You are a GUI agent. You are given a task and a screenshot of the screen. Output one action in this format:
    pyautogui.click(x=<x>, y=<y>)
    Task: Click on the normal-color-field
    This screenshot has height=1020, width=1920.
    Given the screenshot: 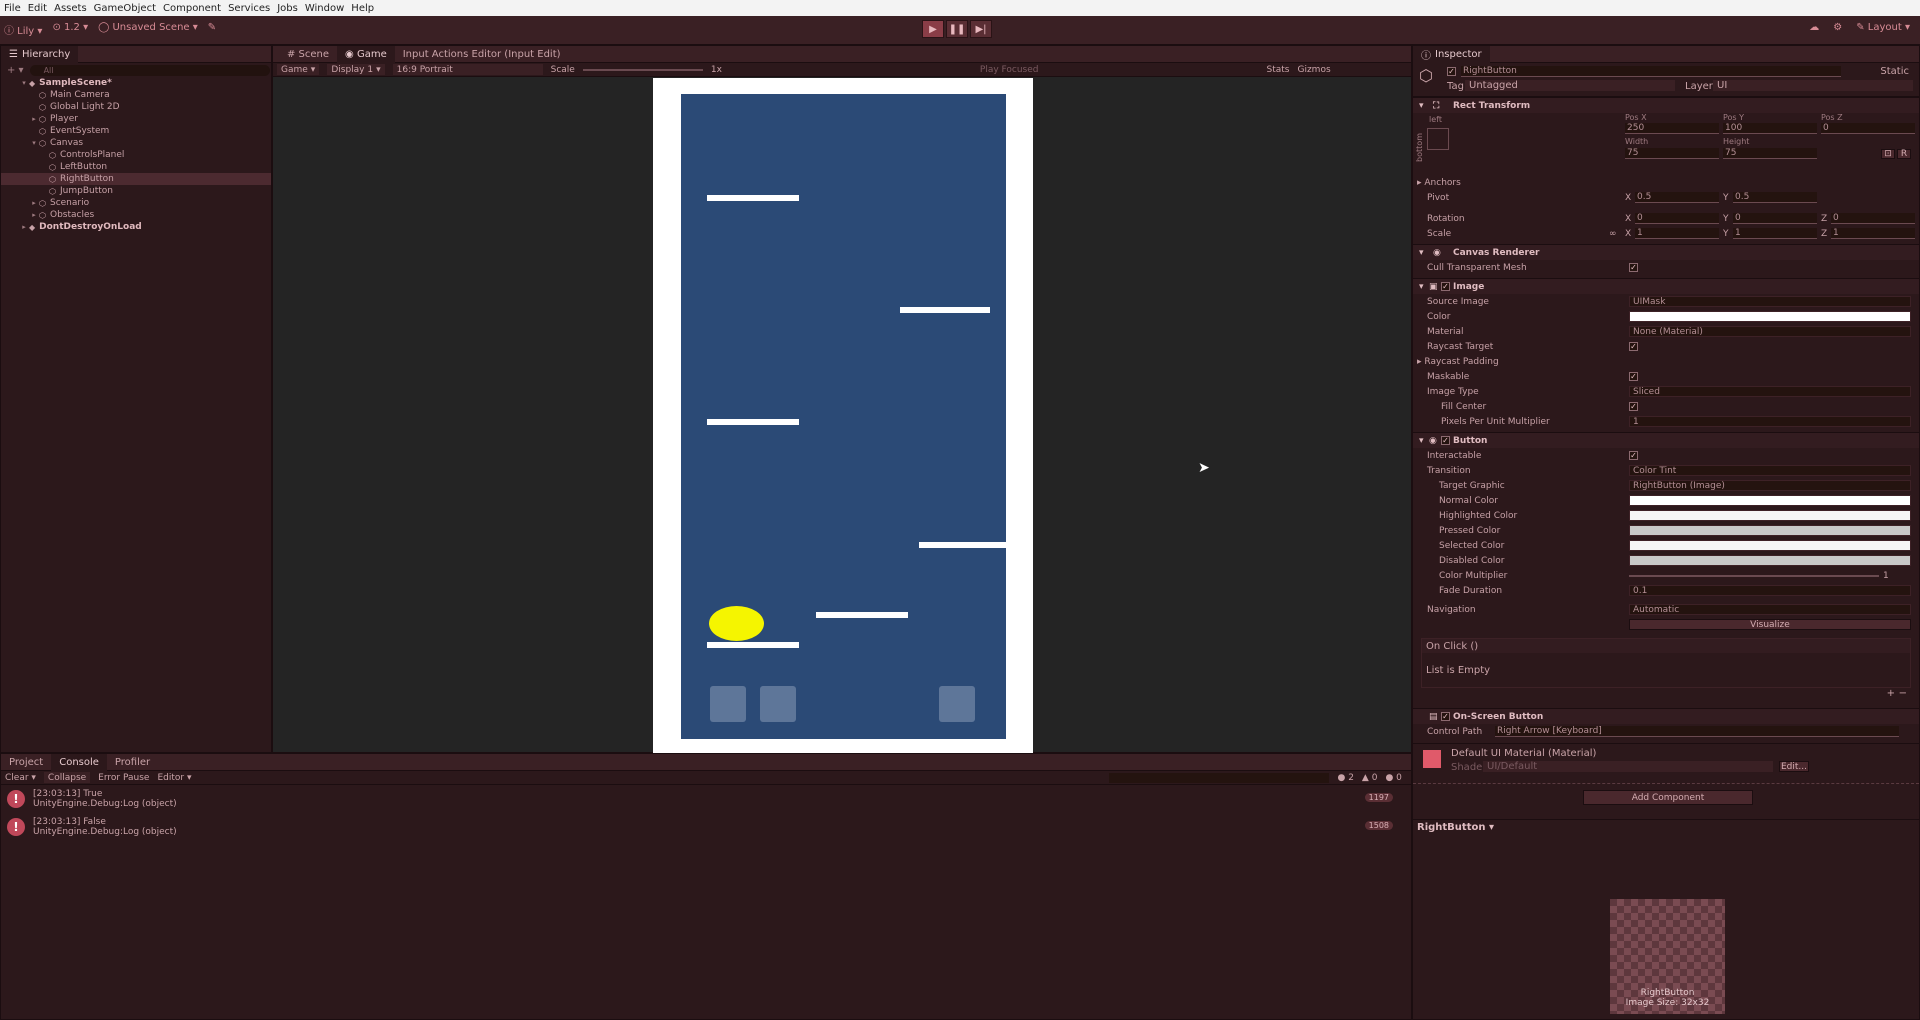 What is the action you would take?
    pyautogui.click(x=1770, y=500)
    